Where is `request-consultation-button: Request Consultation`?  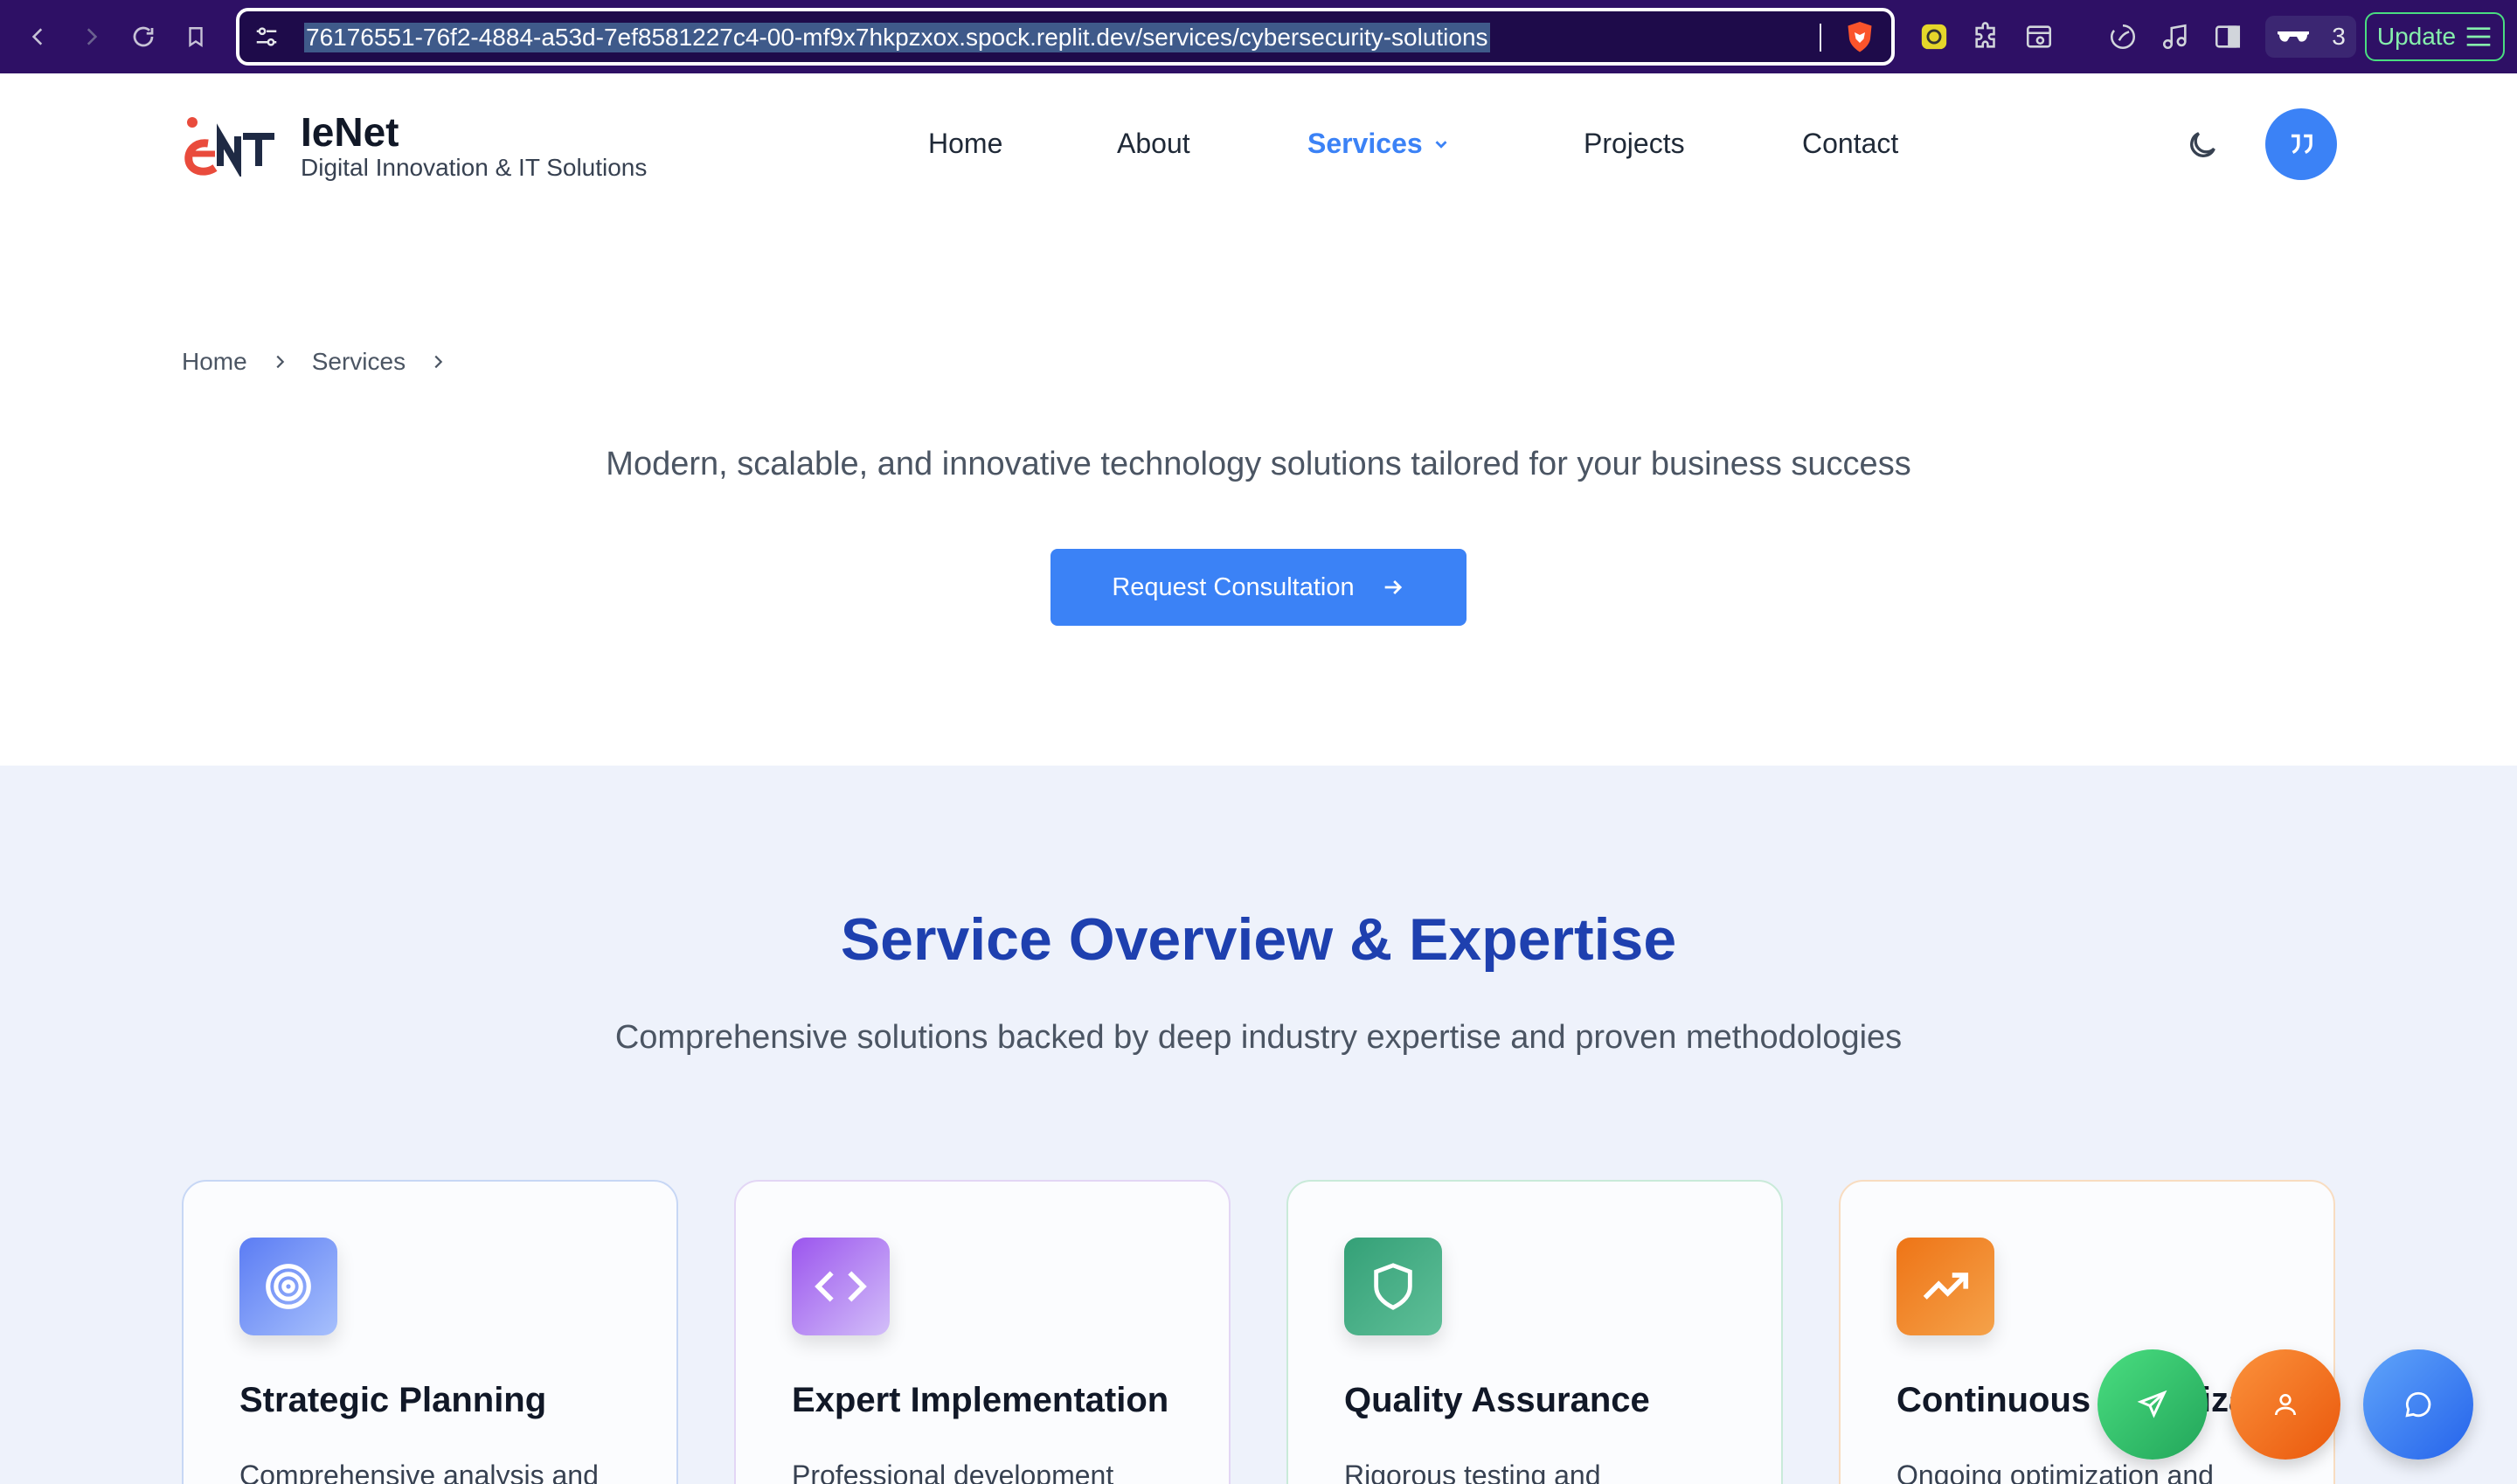
request-consultation-button: Request Consultation is located at coordinates (1258, 587).